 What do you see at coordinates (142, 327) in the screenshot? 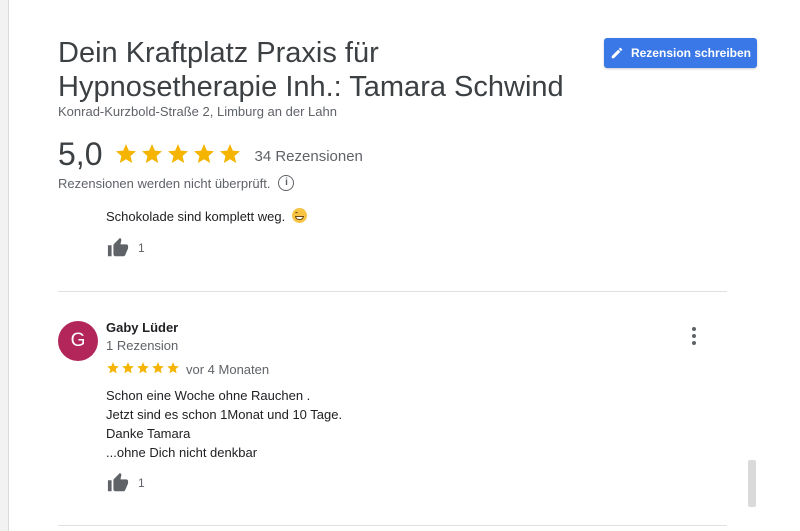
I see `reviewer-name: Gaby Lüder` at bounding box center [142, 327].